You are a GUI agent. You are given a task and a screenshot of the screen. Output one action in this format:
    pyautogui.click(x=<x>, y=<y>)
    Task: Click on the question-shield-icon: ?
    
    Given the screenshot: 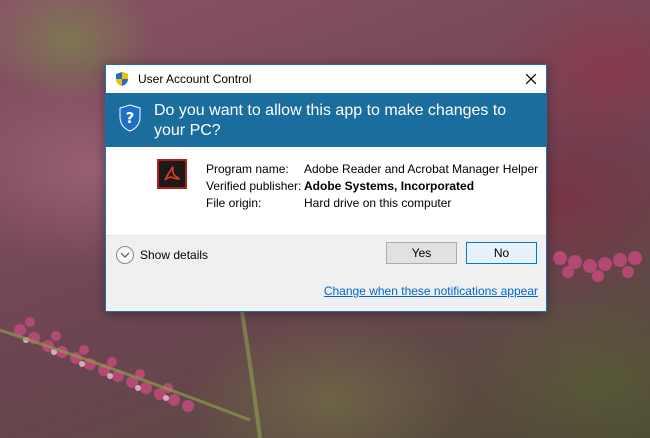 What is the action you would take?
    pyautogui.click(x=130, y=118)
    